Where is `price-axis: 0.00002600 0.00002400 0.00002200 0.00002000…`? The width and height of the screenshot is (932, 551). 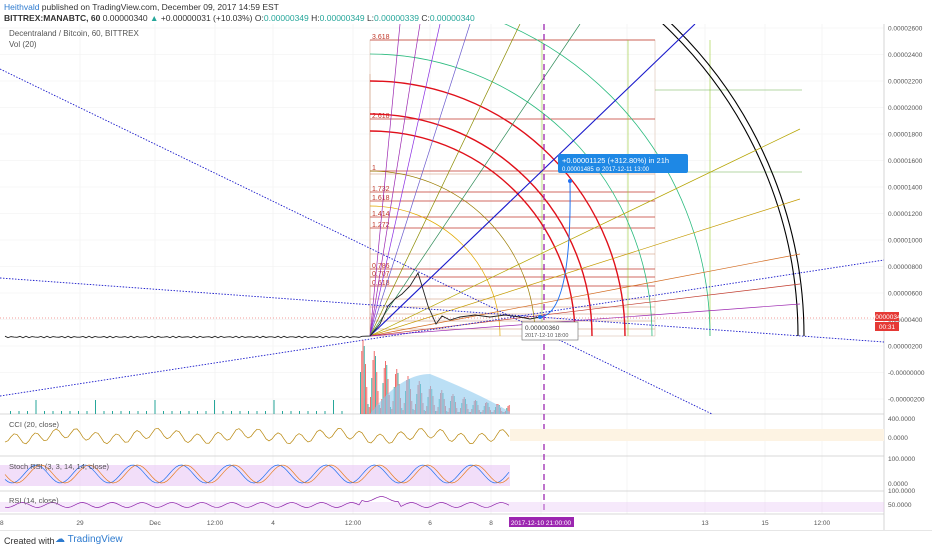 price-axis: 0.00002600 0.00002400 0.00002200 0.00002000… is located at coordinates (906, 268).